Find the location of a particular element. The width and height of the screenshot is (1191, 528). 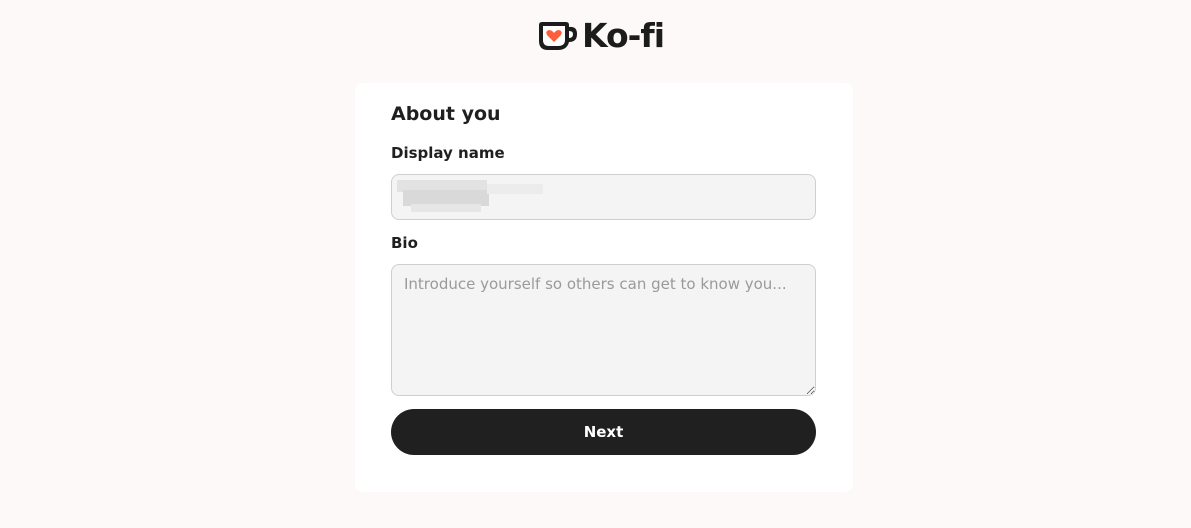

display-name-label: Display name is located at coordinates (448, 153).